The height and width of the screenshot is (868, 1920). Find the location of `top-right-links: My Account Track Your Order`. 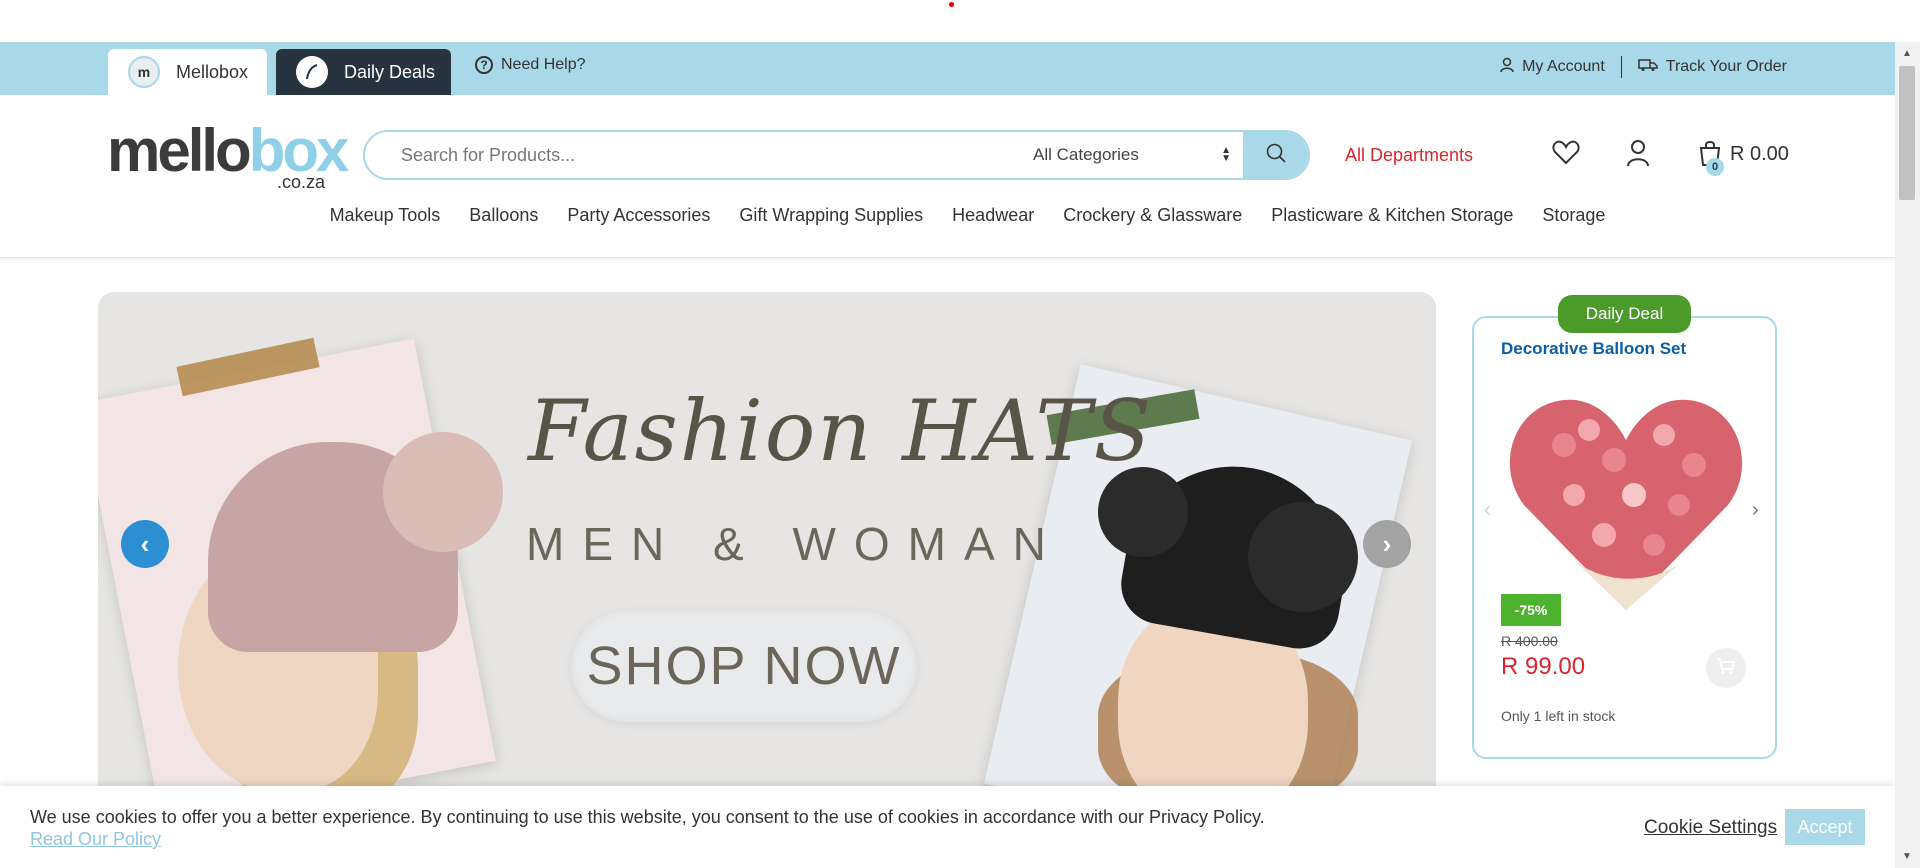

top-right-links: My Account Track Your Order is located at coordinates (1643, 67).